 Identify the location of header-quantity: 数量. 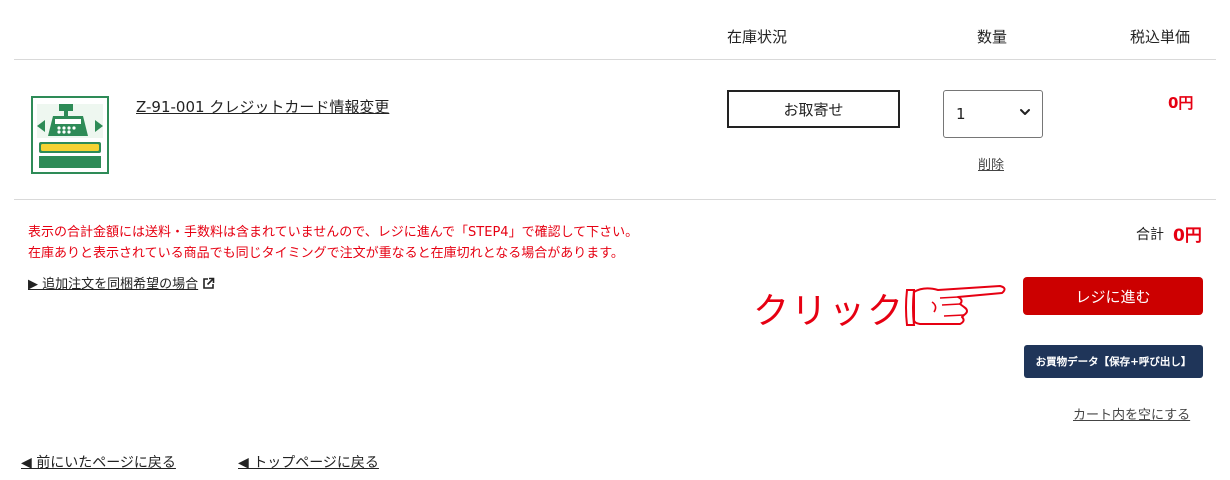
(992, 37).